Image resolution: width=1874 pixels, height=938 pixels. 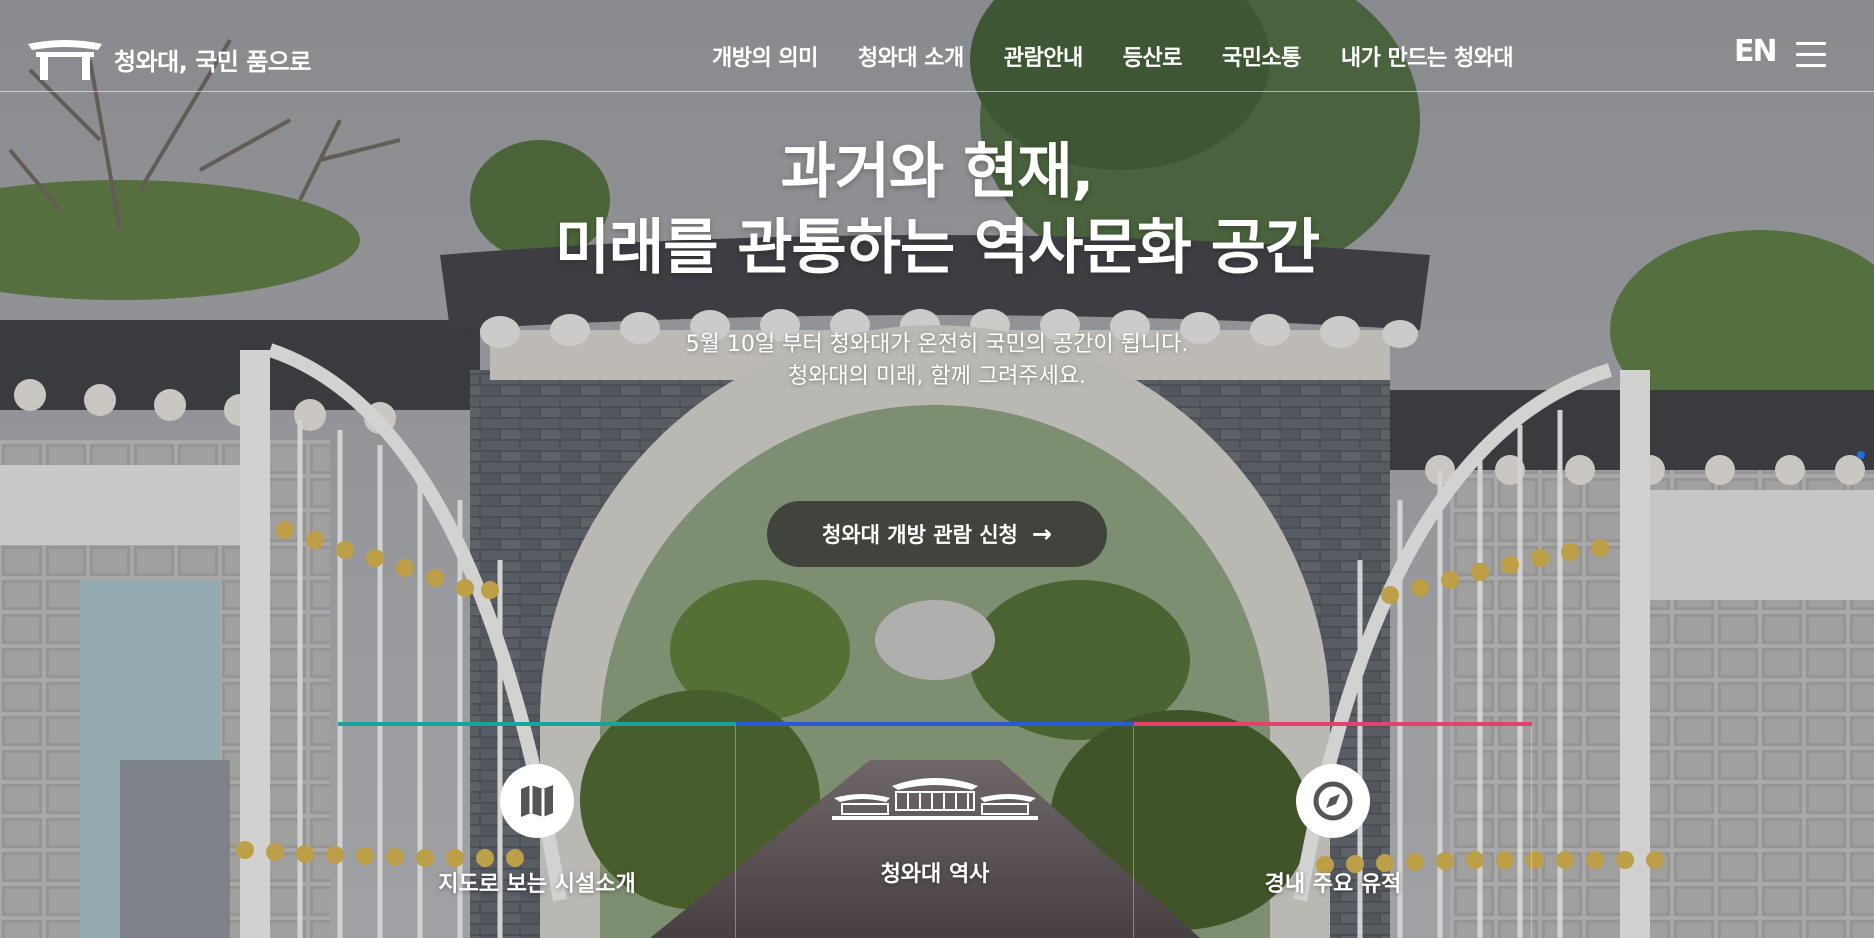 What do you see at coordinates (1427, 56) in the screenshot?
I see `nav-my-cheongwadae: 내가 만드는 청와대` at bounding box center [1427, 56].